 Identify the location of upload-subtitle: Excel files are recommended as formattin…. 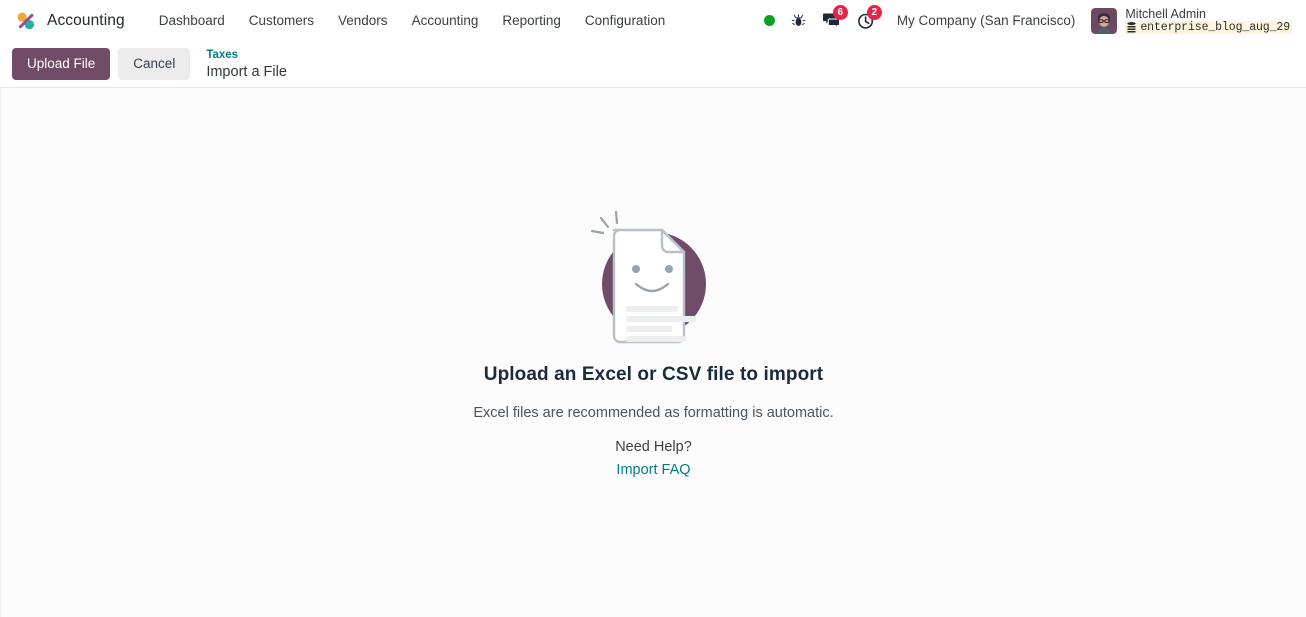
(653, 413).